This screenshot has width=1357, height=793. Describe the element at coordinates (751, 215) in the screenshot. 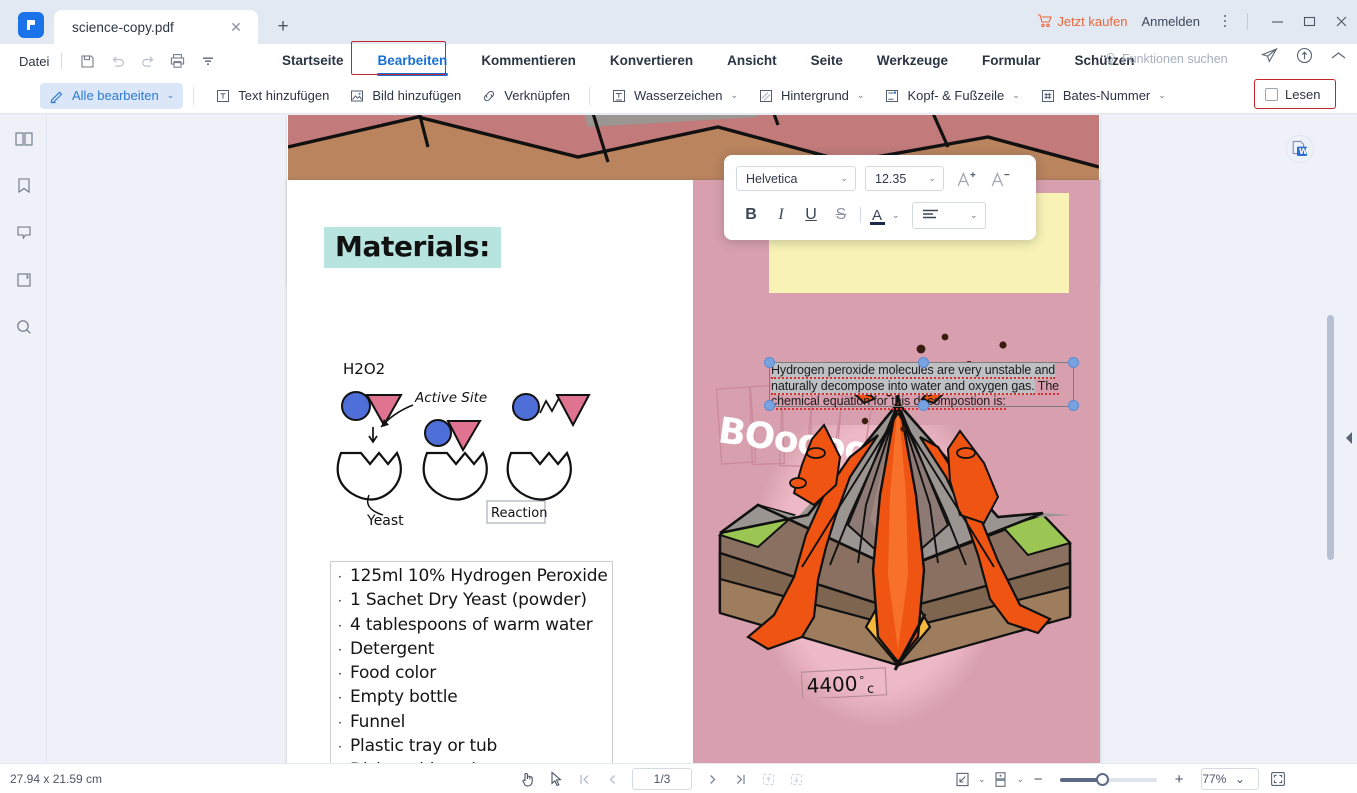

I see `bold-button: B` at that location.